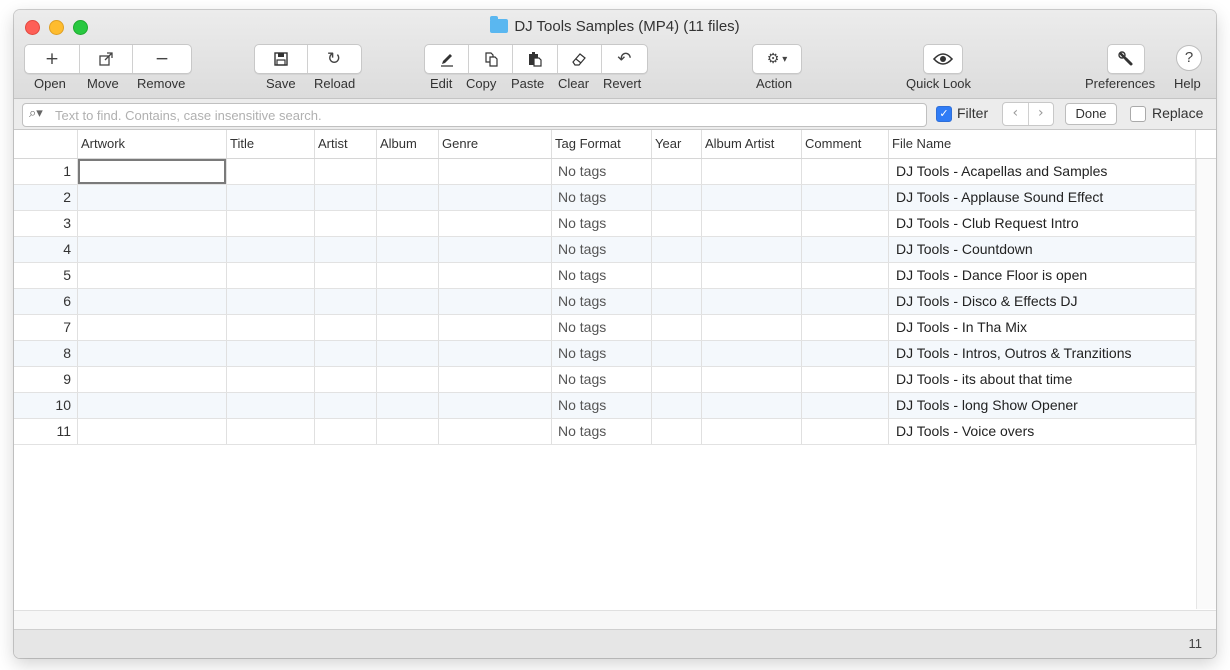  What do you see at coordinates (1042, 144) in the screenshot?
I see `column-header-file-name: File Name` at bounding box center [1042, 144].